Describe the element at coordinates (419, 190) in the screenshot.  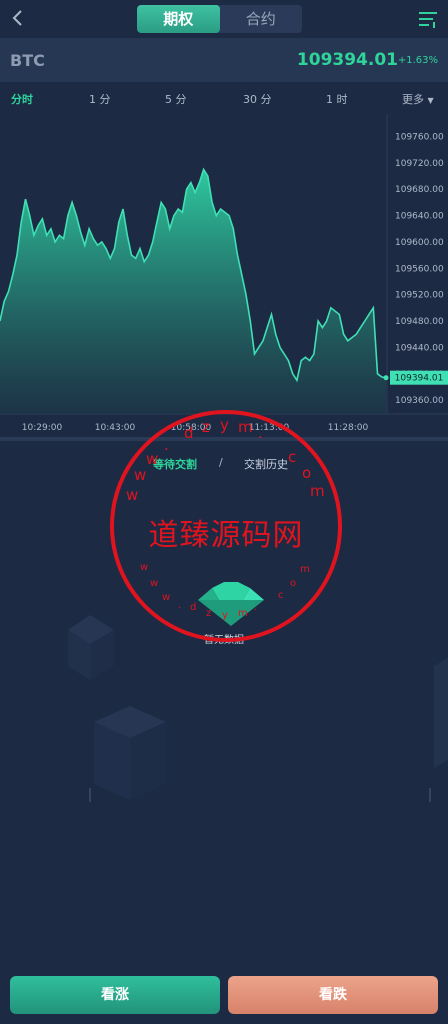
I see `y-tick-label: 109680.00` at that location.